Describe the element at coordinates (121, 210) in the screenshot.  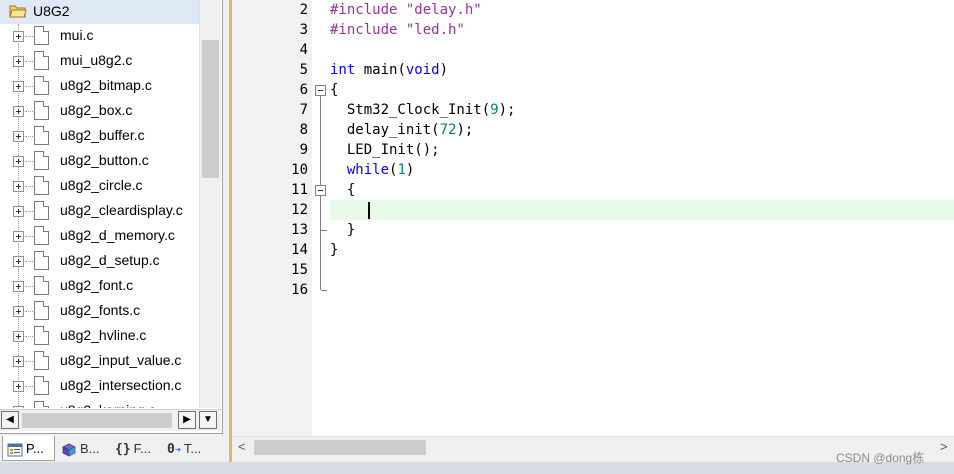
I see `file-label: u8g2_cleardisplay.c` at that location.